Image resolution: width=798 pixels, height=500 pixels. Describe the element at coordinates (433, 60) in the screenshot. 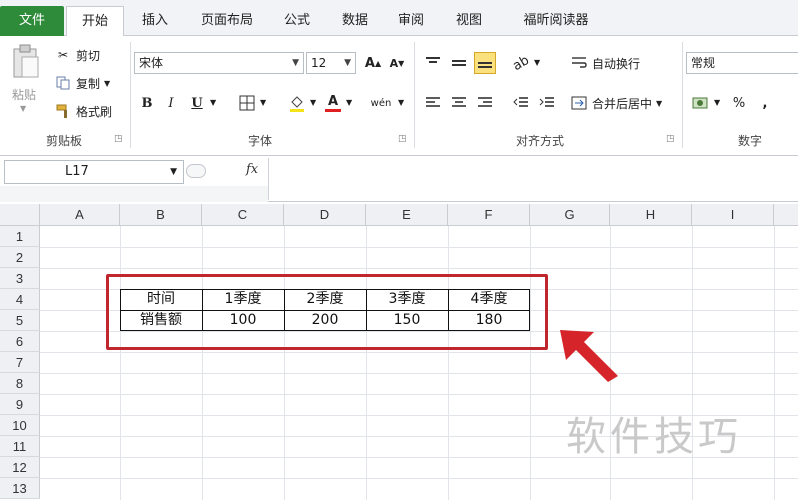

I see `align-top-icon` at that location.